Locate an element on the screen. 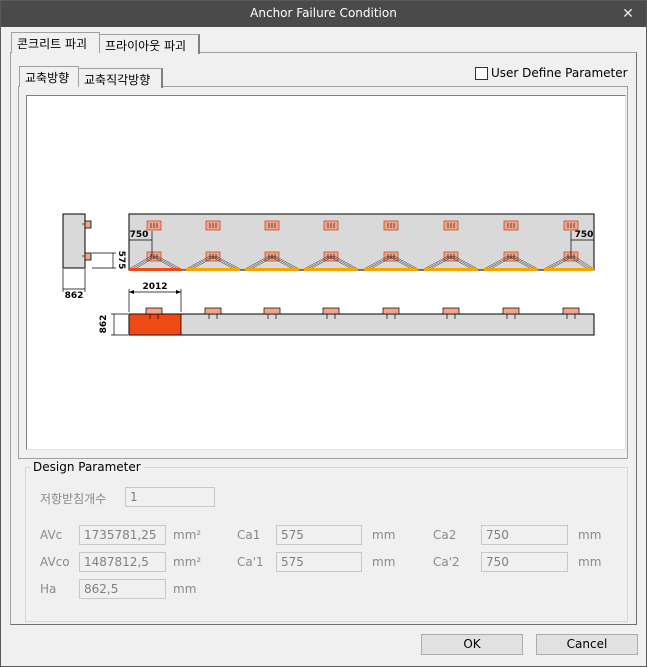  ha-field: 862,5 is located at coordinates (122, 589).